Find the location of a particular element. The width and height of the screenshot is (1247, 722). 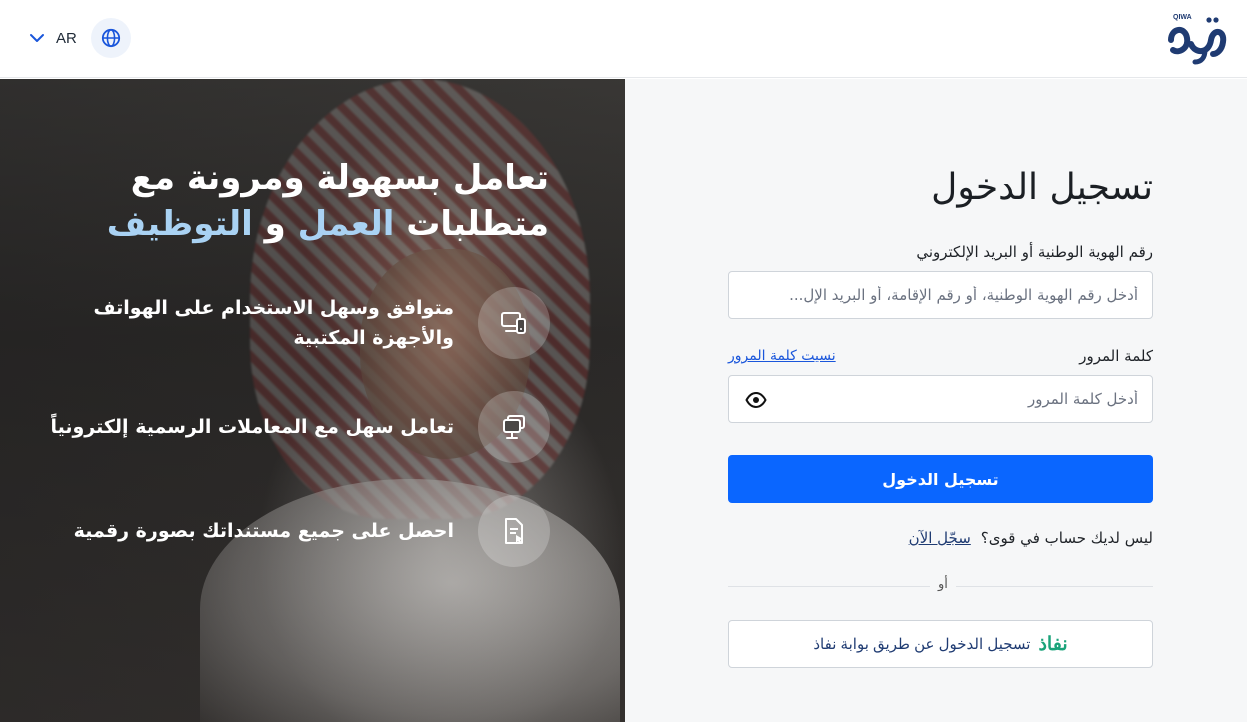

hero-title-highlight-work: العمل is located at coordinates (346, 224).